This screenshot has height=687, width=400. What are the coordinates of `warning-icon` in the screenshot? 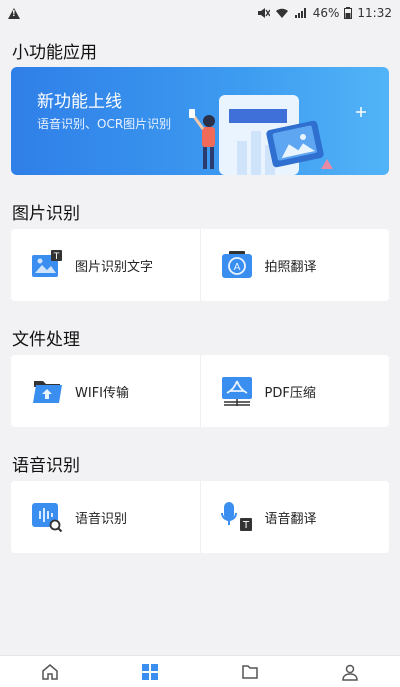 It's located at (14, 13).